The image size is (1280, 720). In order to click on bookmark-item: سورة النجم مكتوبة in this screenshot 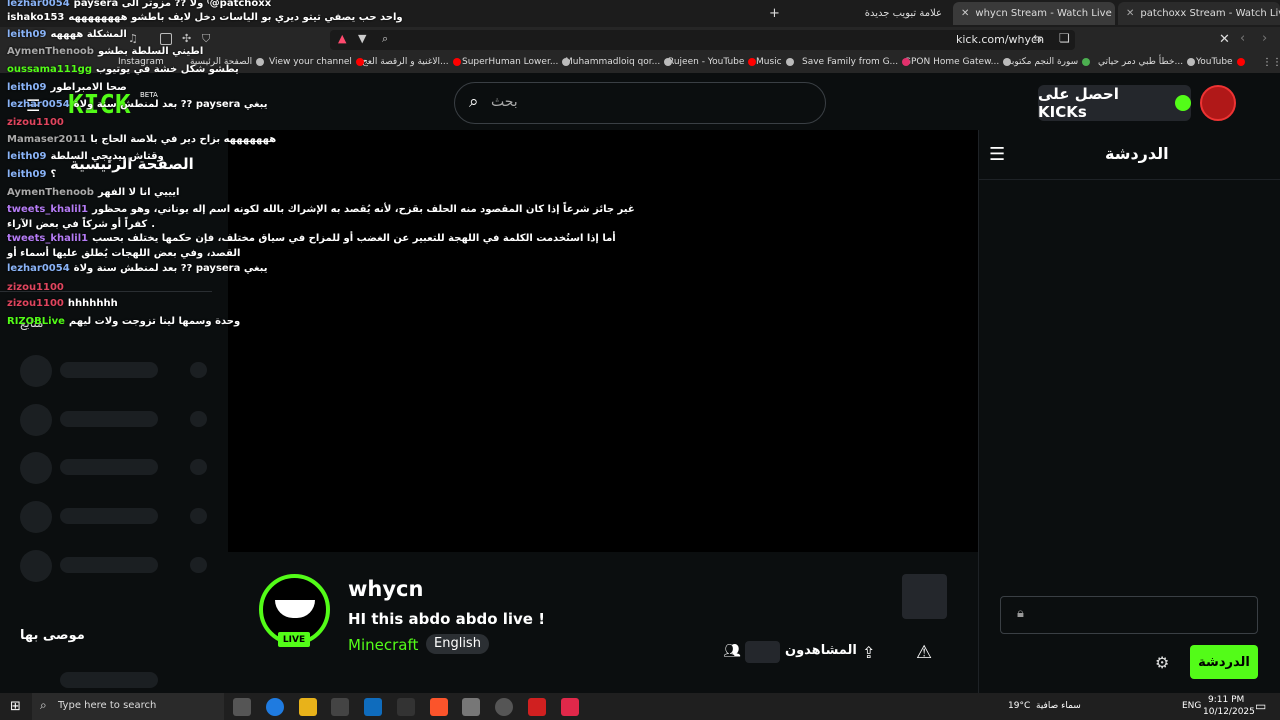, I will do `click(1049, 62)`.